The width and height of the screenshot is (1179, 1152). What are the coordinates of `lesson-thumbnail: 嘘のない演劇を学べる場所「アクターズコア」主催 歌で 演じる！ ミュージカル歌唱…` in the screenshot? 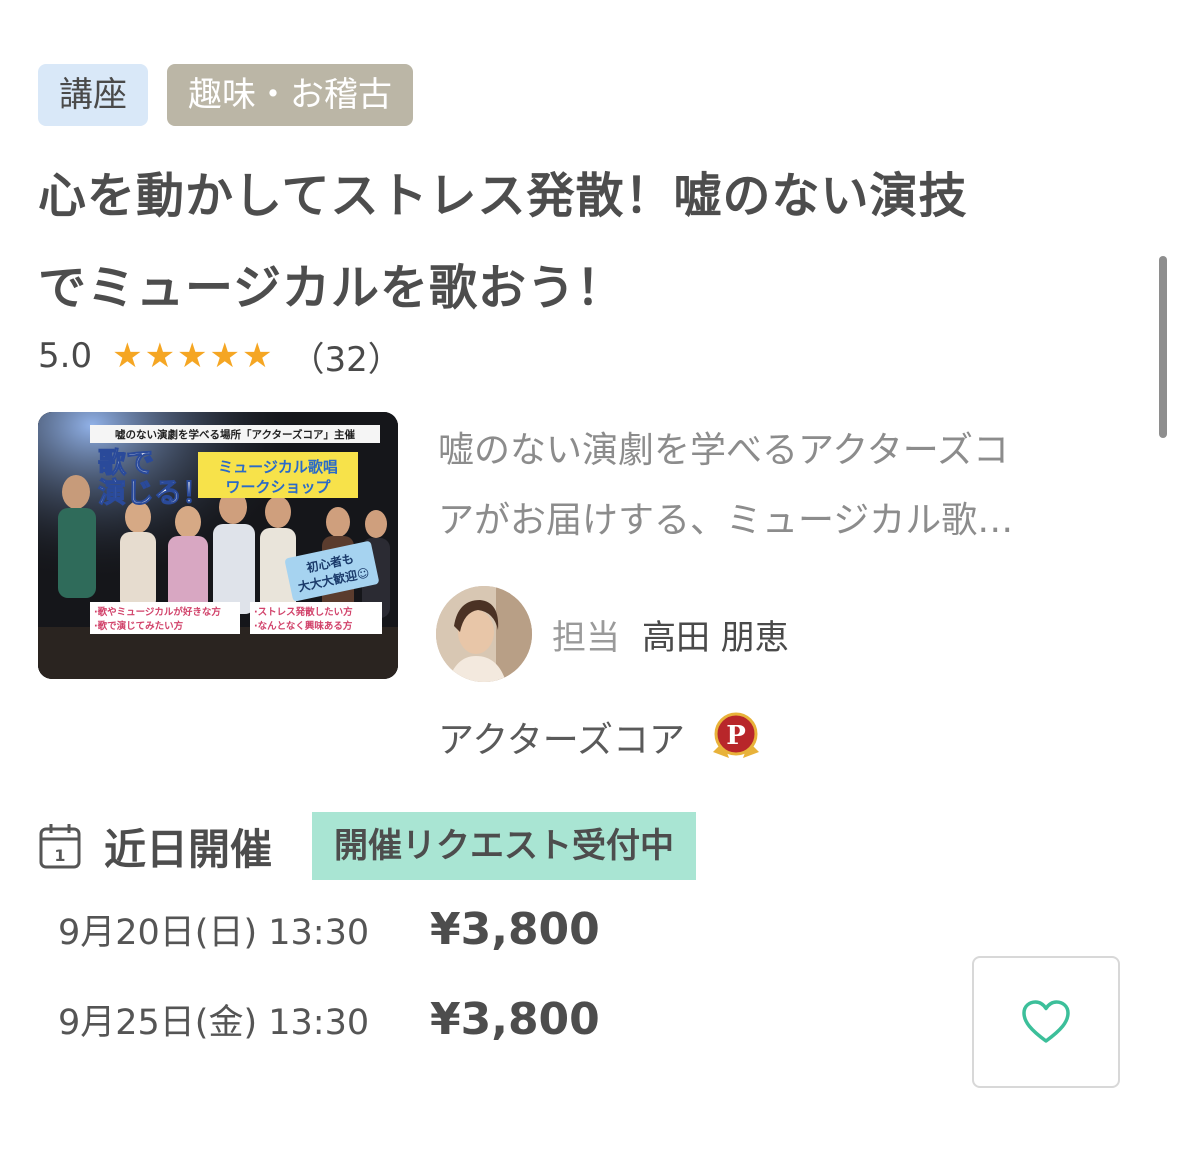 It's located at (218, 545).